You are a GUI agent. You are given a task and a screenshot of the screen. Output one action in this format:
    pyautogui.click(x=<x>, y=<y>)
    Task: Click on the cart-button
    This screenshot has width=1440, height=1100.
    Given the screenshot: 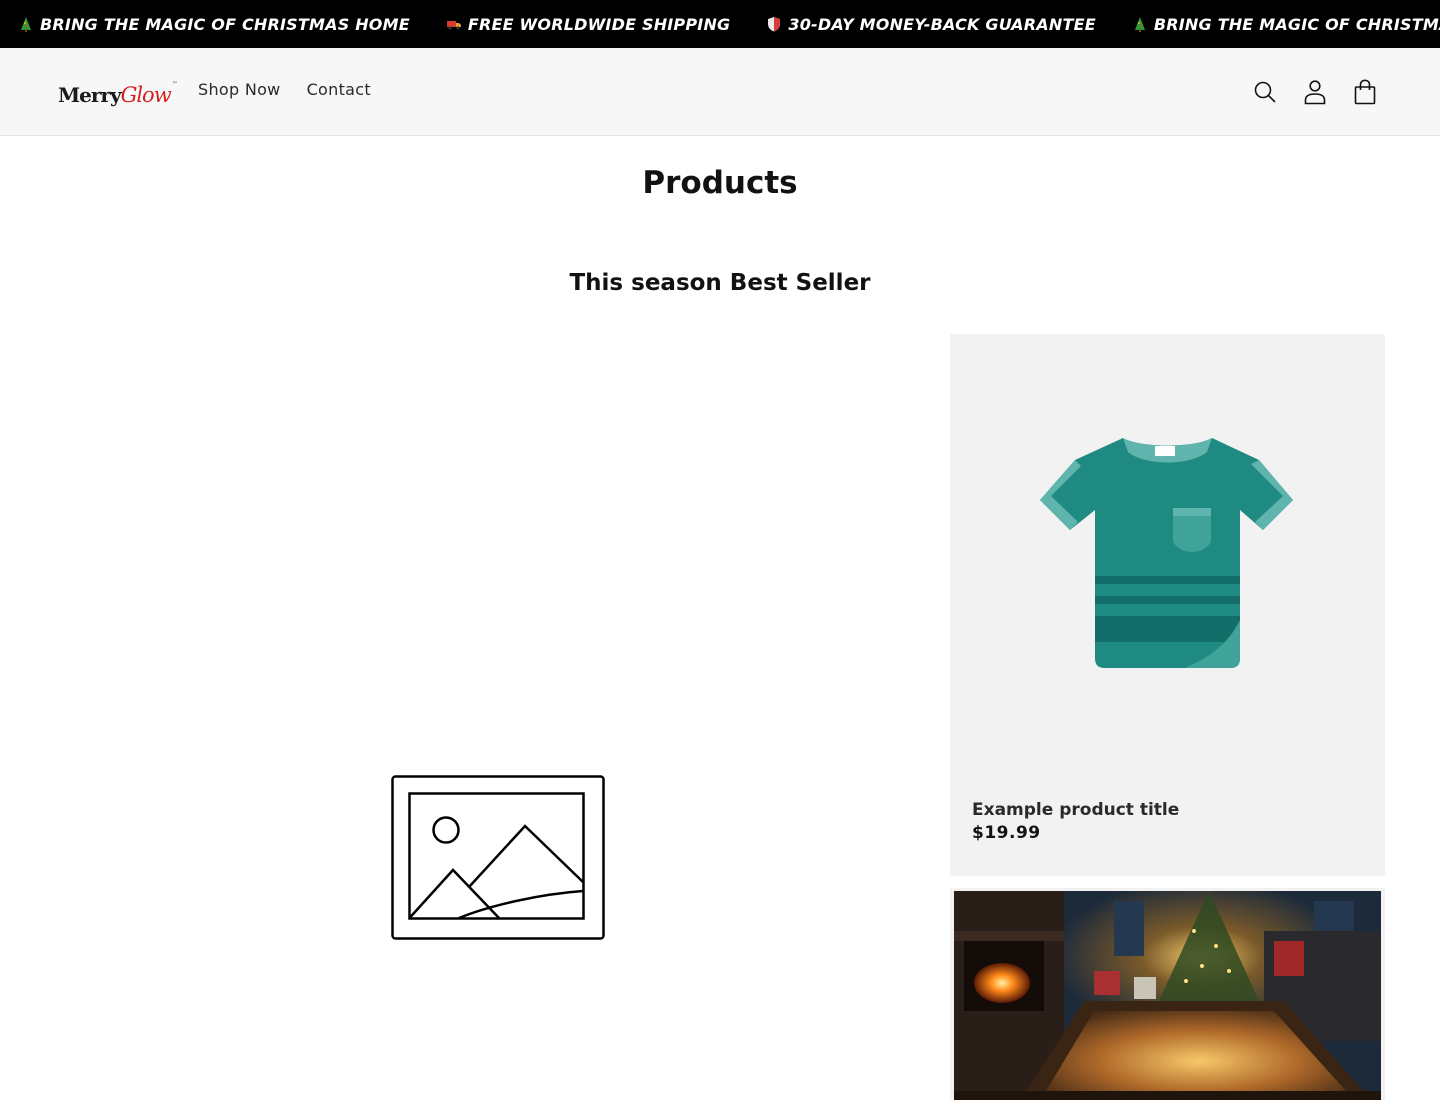 What is the action you would take?
    pyautogui.click(x=1365, y=92)
    